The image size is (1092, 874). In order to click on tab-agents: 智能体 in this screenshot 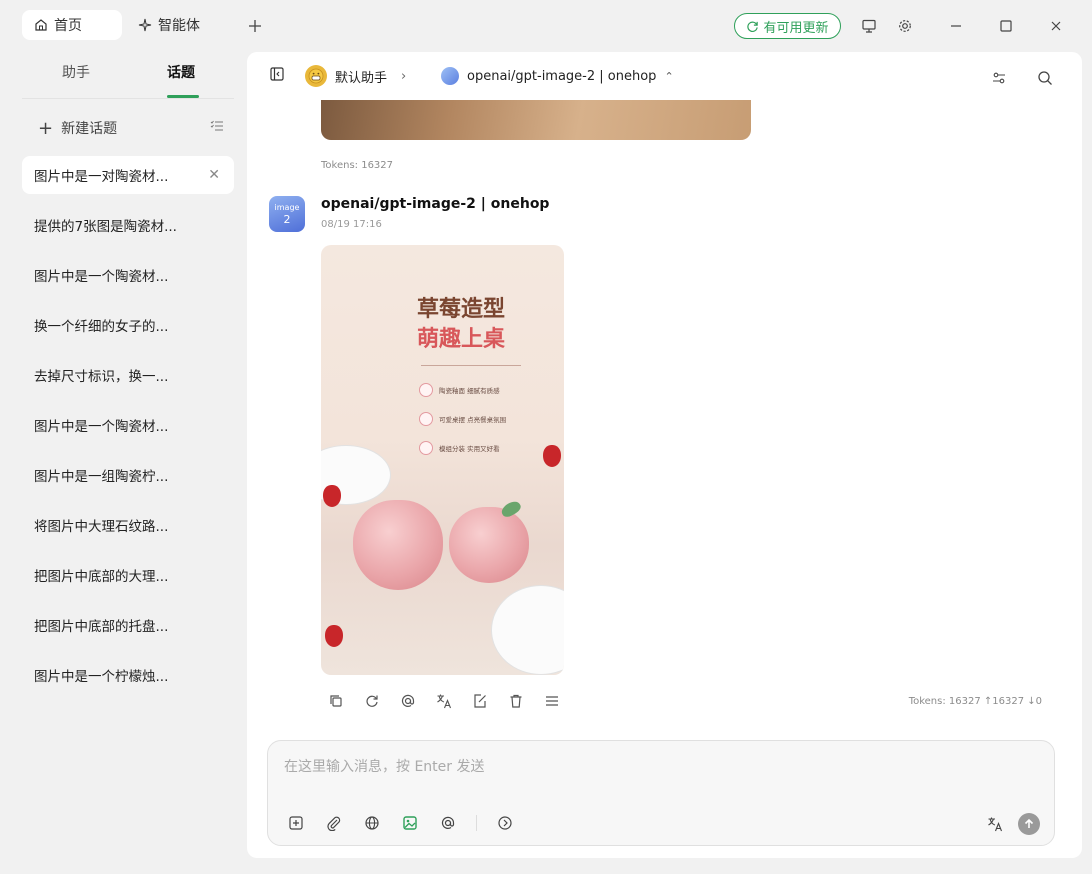, I will do `click(169, 25)`.